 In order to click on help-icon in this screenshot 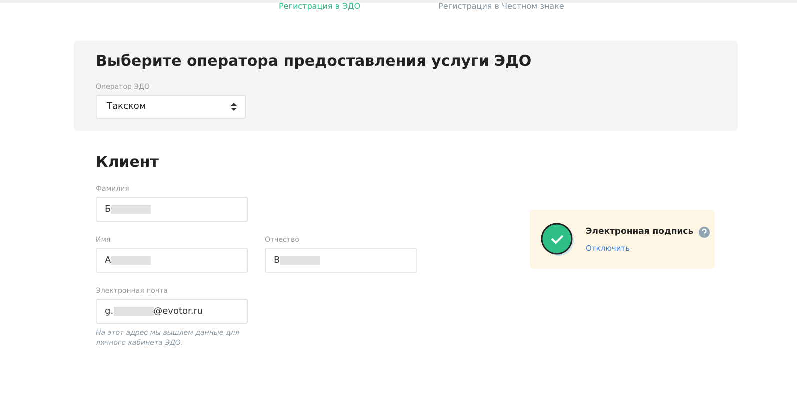, I will do `click(704, 232)`.